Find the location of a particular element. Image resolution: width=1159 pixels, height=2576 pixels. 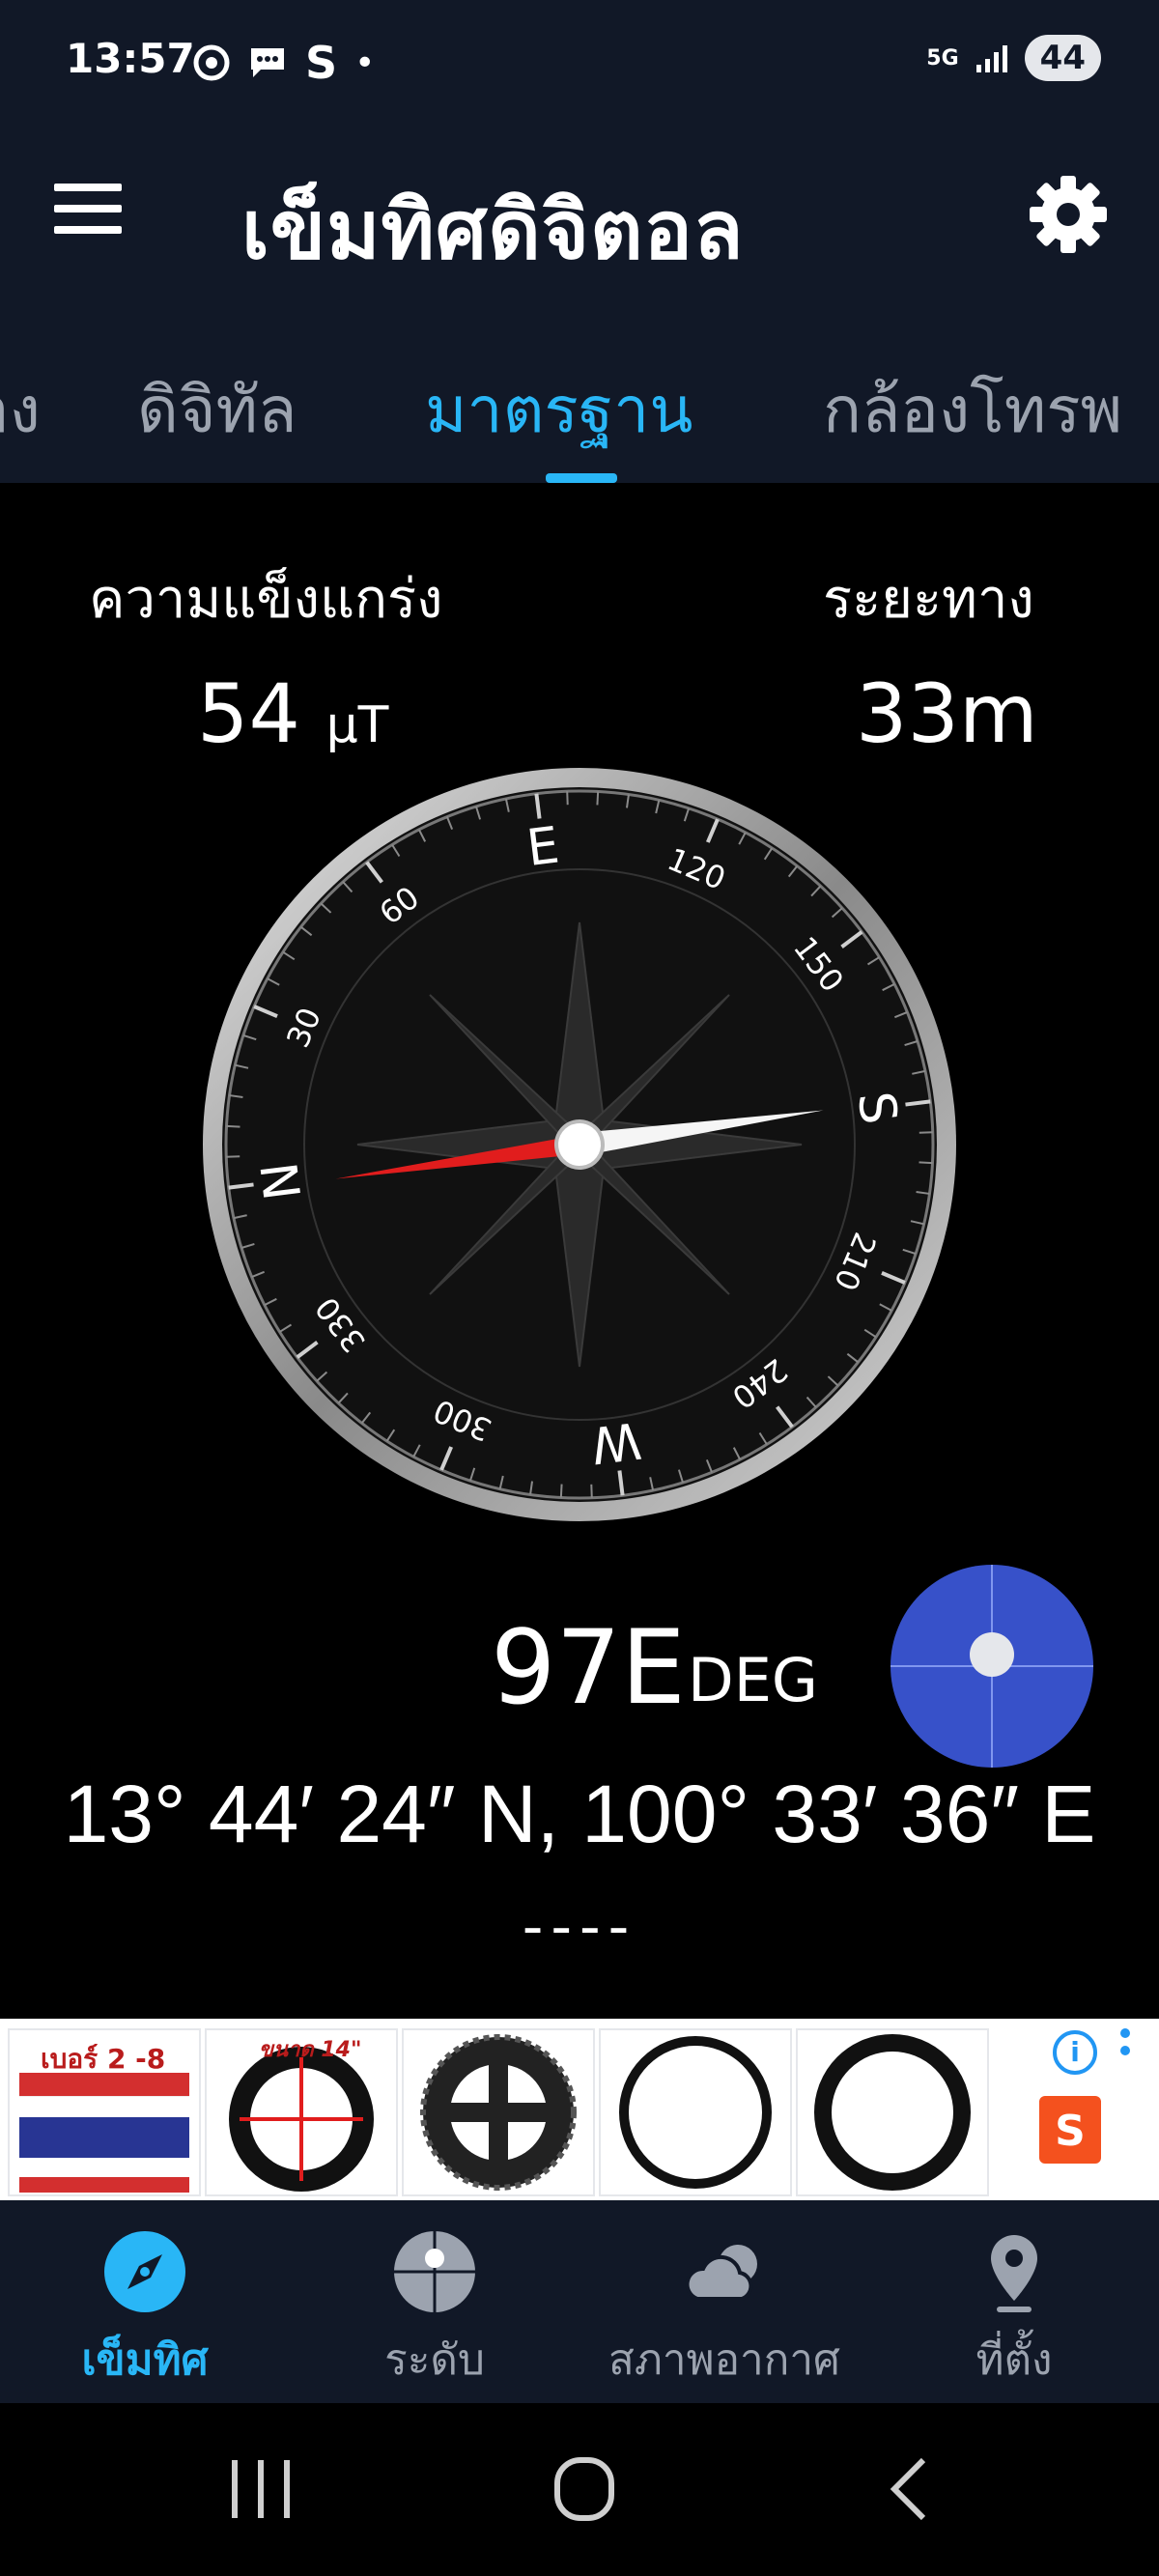

compass-cardinal: W is located at coordinates (616, 1442).